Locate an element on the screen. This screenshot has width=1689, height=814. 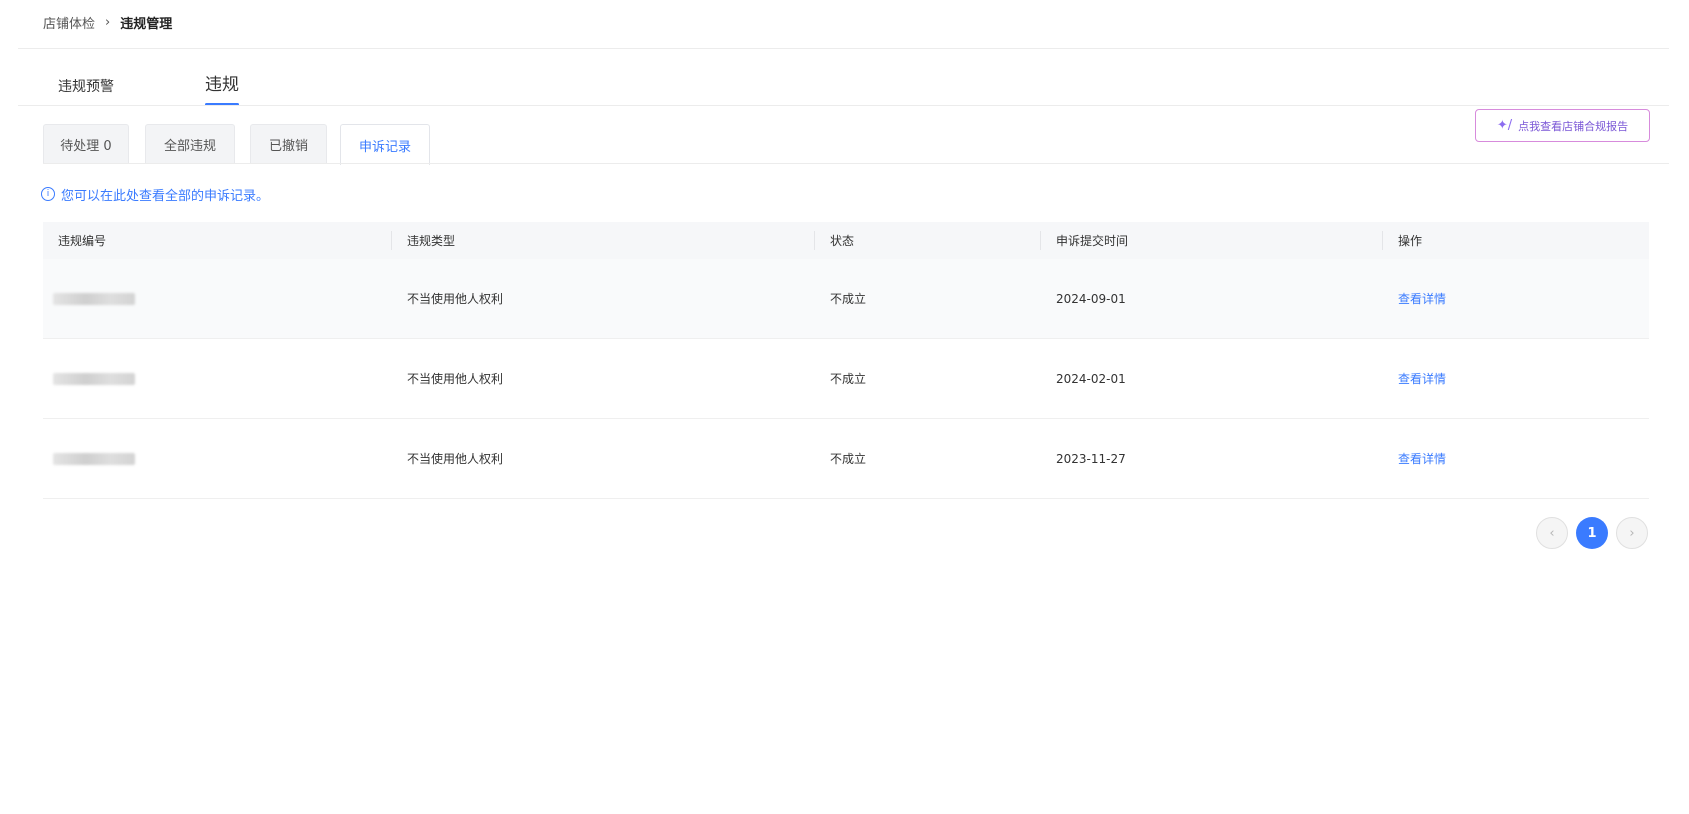
next-page-button: › is located at coordinates (1632, 533).